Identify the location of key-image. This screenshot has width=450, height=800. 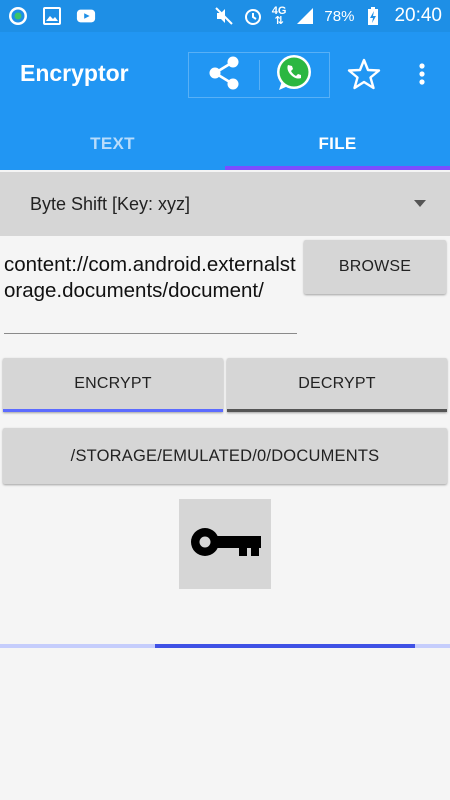
(225, 544).